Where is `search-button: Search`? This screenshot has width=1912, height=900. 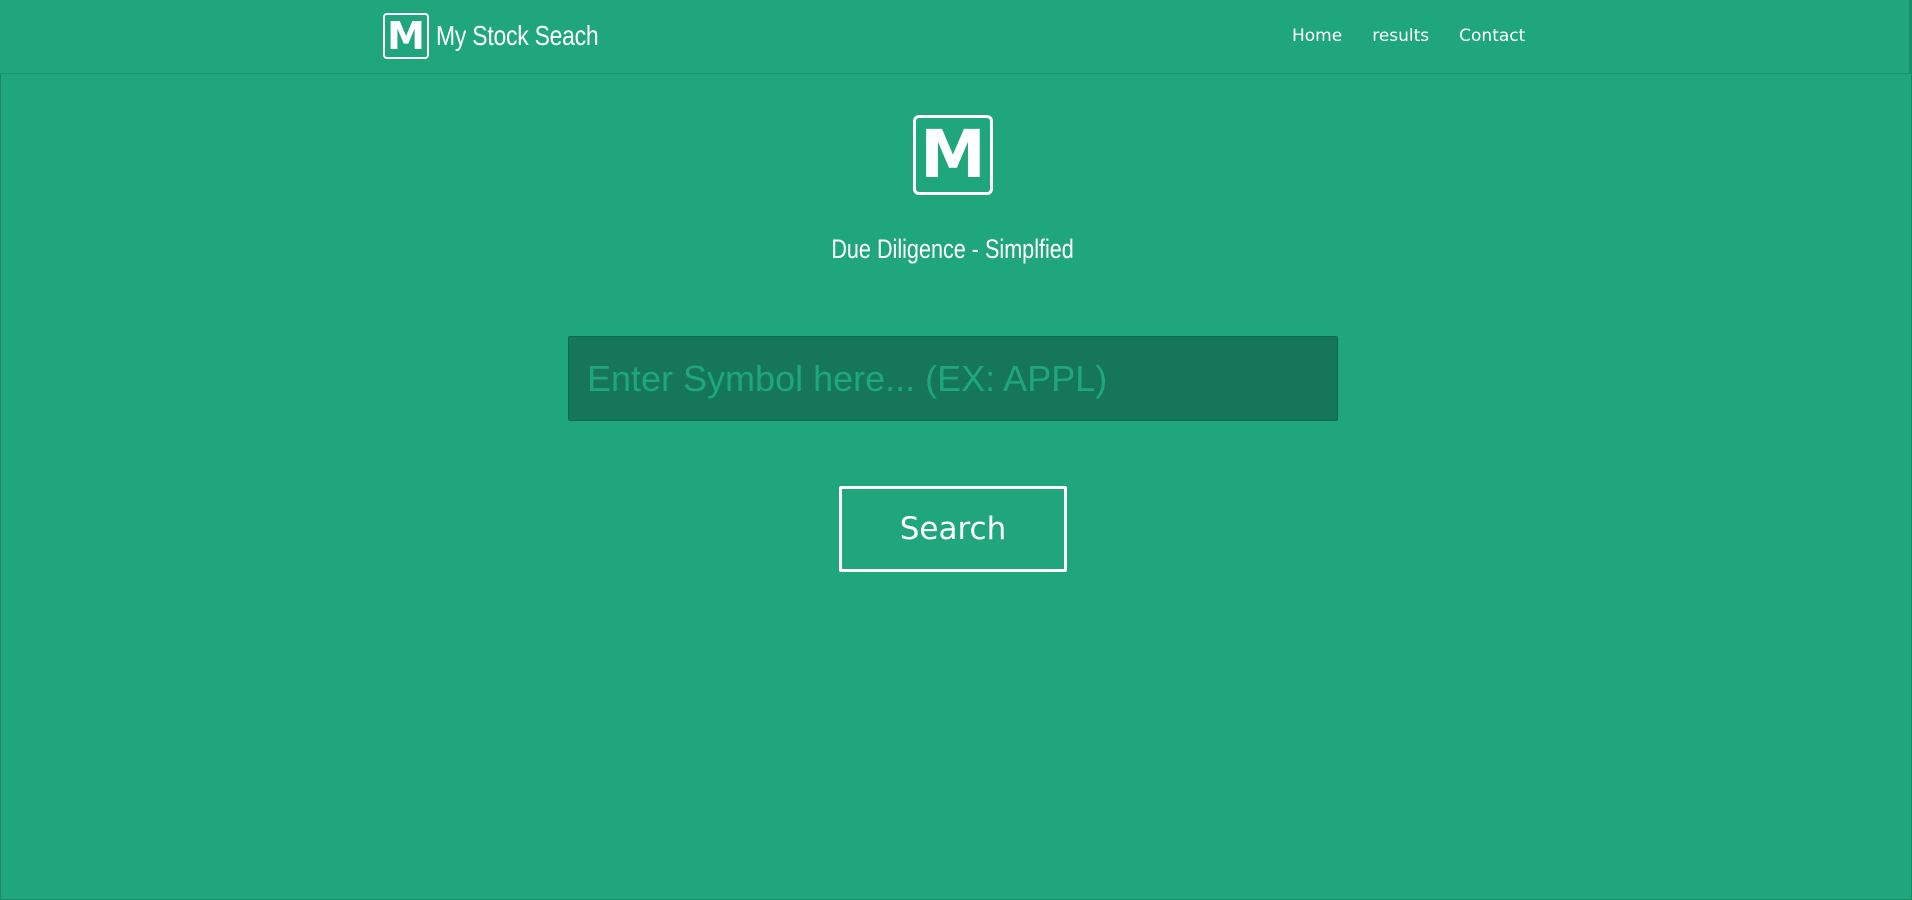
search-button: Search is located at coordinates (953, 529).